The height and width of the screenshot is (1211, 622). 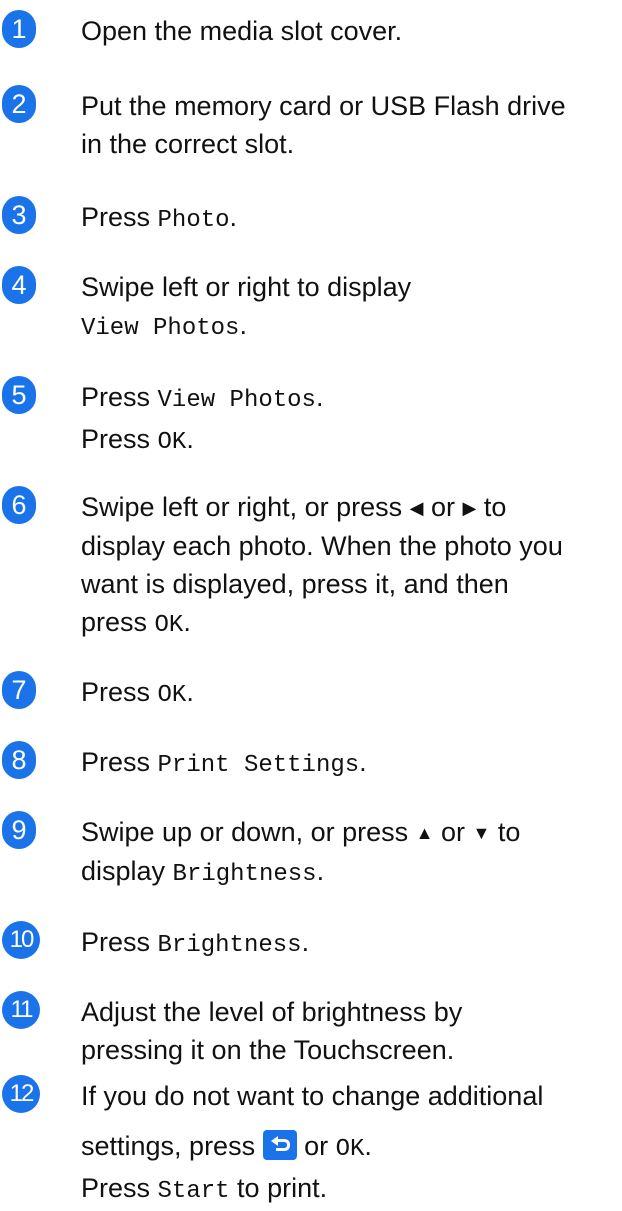 What do you see at coordinates (193, 1191) in the screenshot?
I see `code-start: Start` at bounding box center [193, 1191].